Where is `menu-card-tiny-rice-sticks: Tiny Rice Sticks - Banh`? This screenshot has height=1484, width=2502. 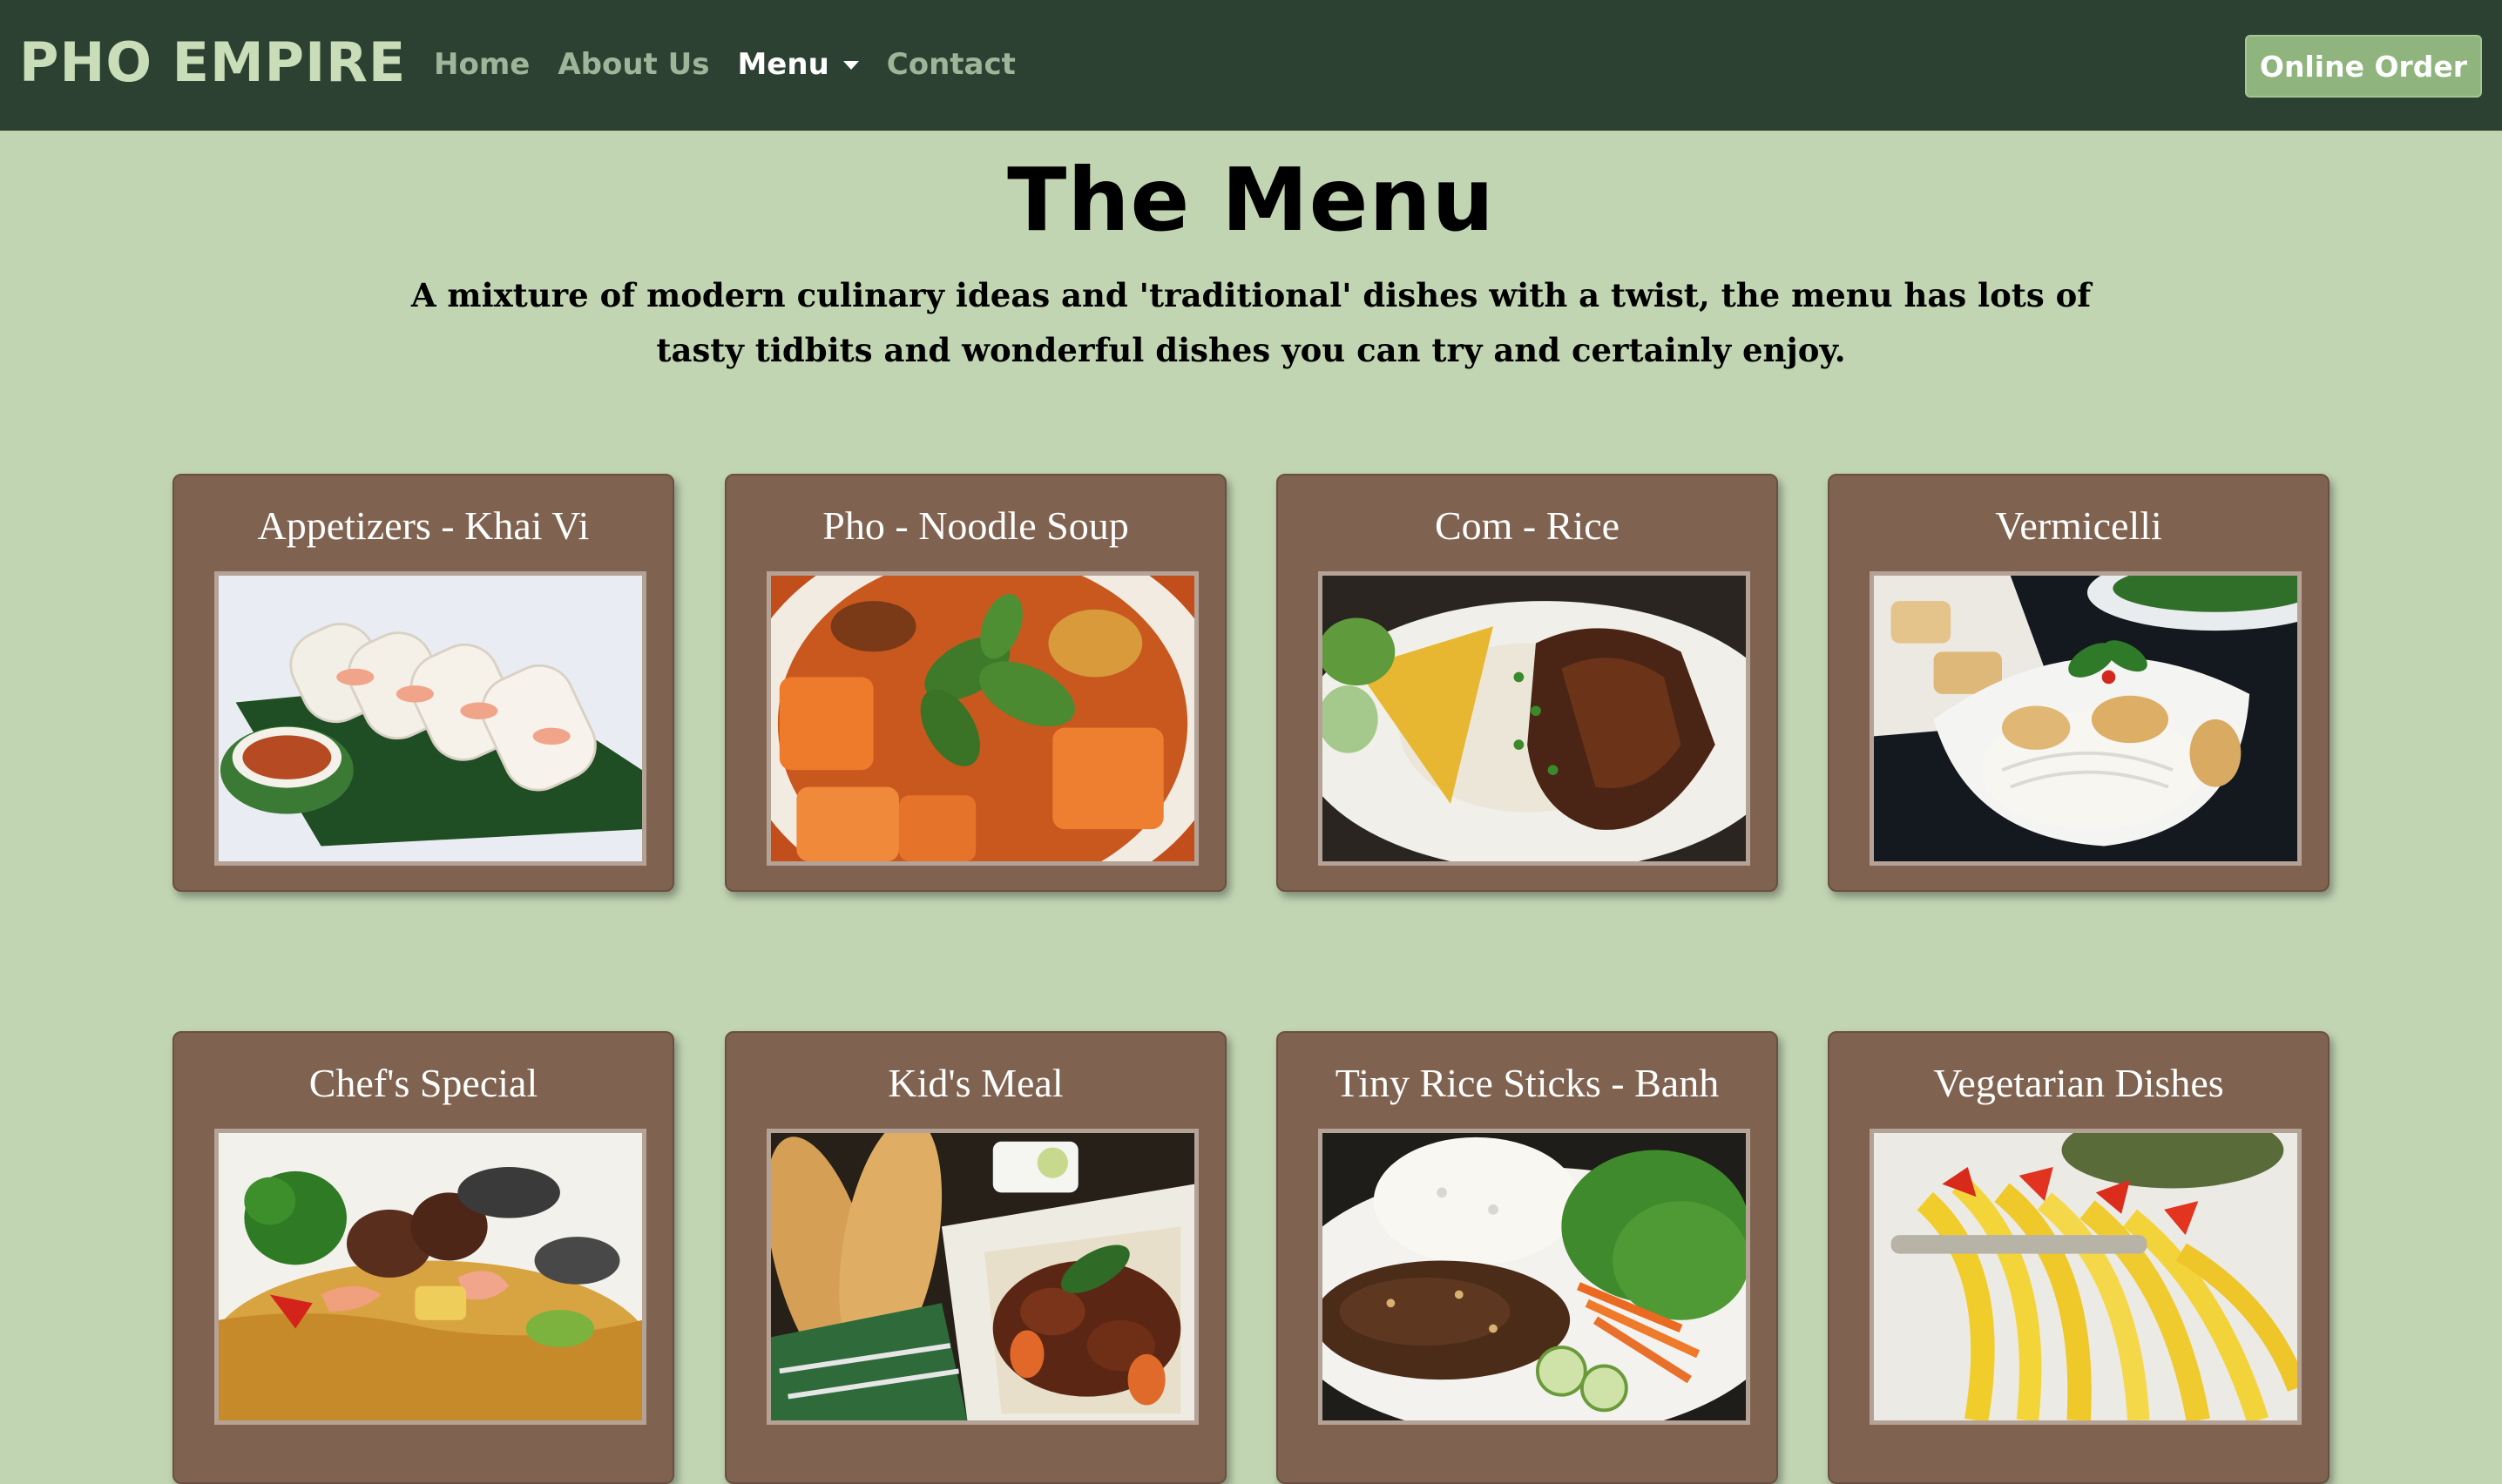 menu-card-tiny-rice-sticks: Tiny Rice Sticks - Banh is located at coordinates (1527, 1257).